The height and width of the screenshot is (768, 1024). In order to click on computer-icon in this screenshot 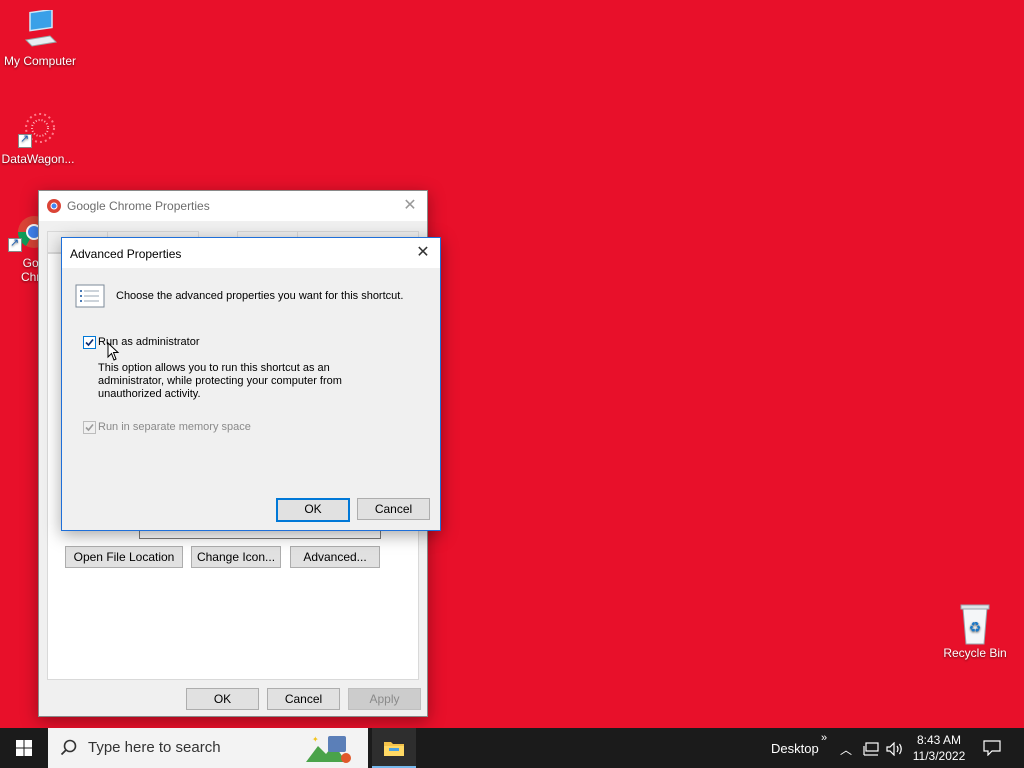, I will do `click(40, 29)`.